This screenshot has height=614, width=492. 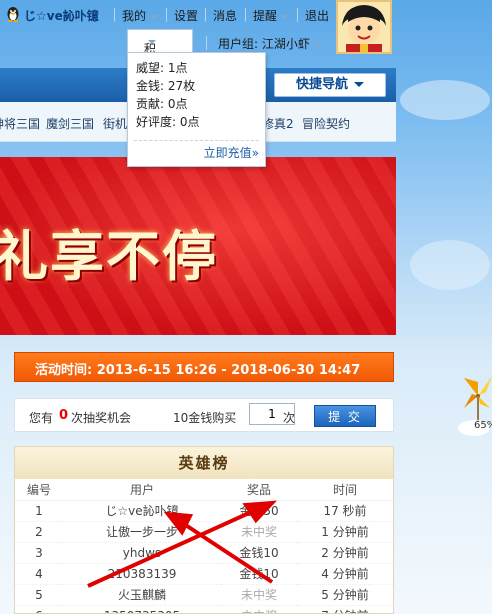 What do you see at coordinates (246, 25) in the screenshot?
I see `top-user-bar: じ☆ve訫卟镱 我的 设置 消息 提醒 退出 用户组: 江湖小虾` at bounding box center [246, 25].